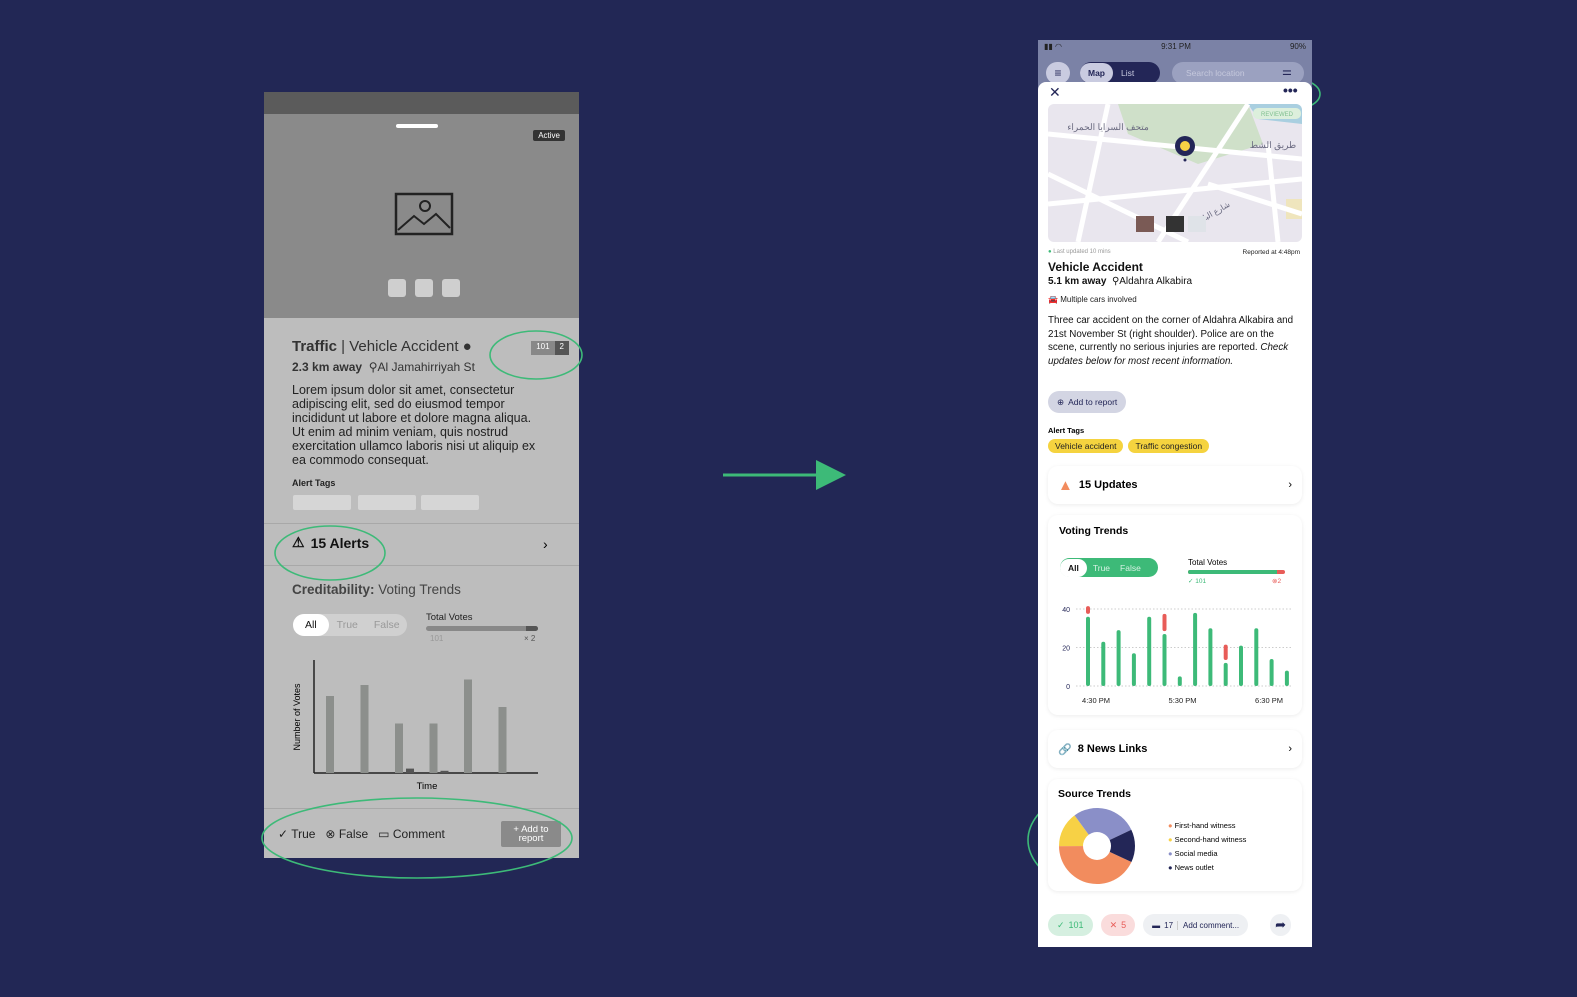 The width and height of the screenshot is (1577, 997). What do you see at coordinates (1094, 794) in the screenshot?
I see `source-title: Source Trends` at bounding box center [1094, 794].